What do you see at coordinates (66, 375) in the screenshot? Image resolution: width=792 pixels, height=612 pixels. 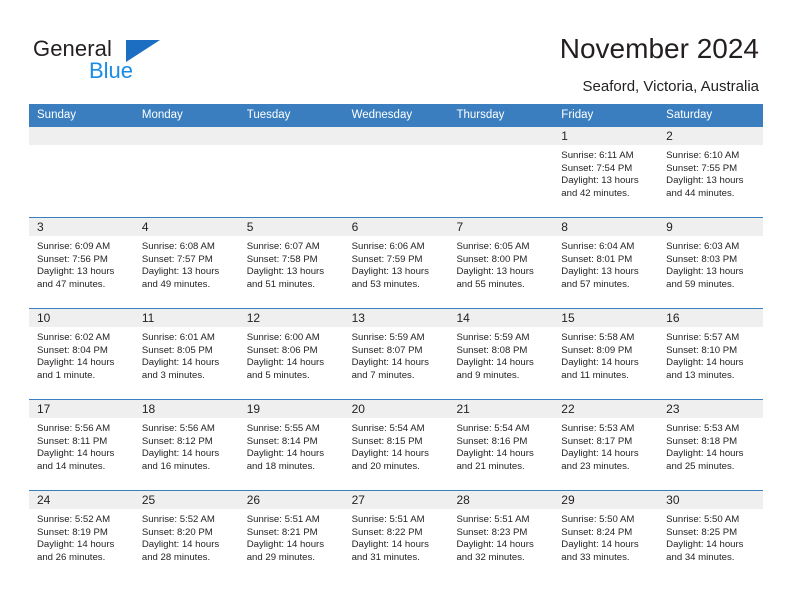 I see `daylight-text-line2: and 1 minute.` at bounding box center [66, 375].